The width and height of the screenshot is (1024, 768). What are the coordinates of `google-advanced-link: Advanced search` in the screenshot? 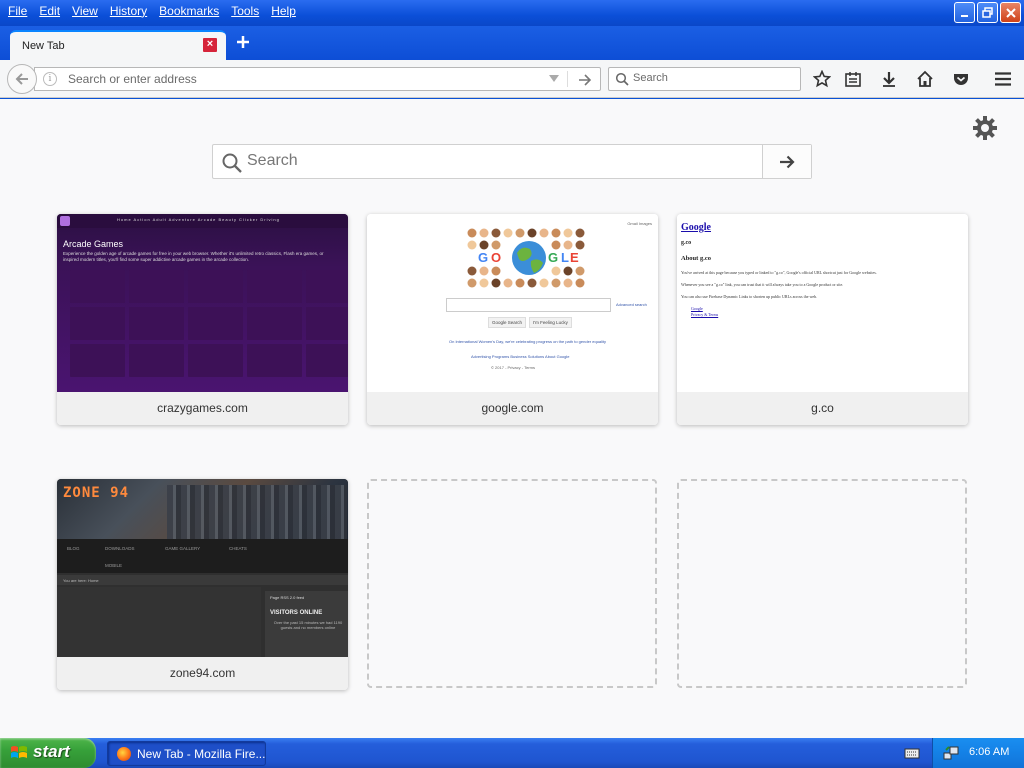 It's located at (631, 304).